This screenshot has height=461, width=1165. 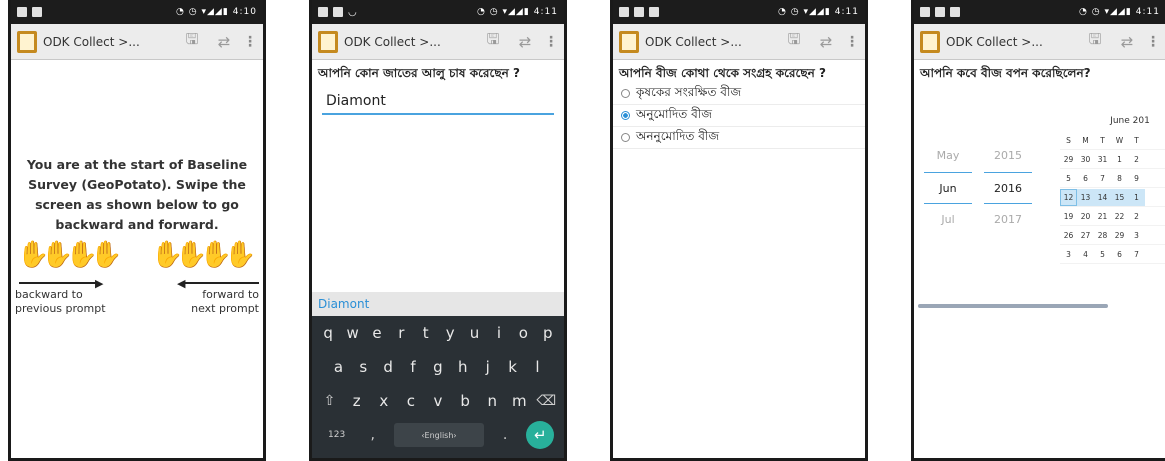 What do you see at coordinates (328, 333) in the screenshot?
I see `key-q: q` at bounding box center [328, 333].